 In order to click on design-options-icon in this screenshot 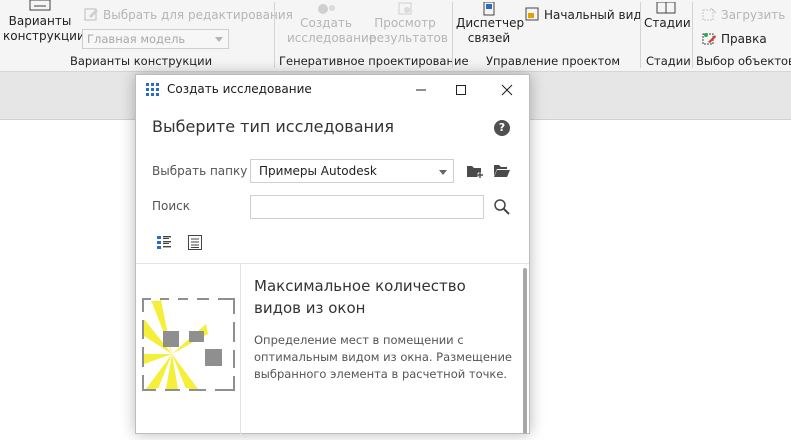, I will do `click(40, 5)`.